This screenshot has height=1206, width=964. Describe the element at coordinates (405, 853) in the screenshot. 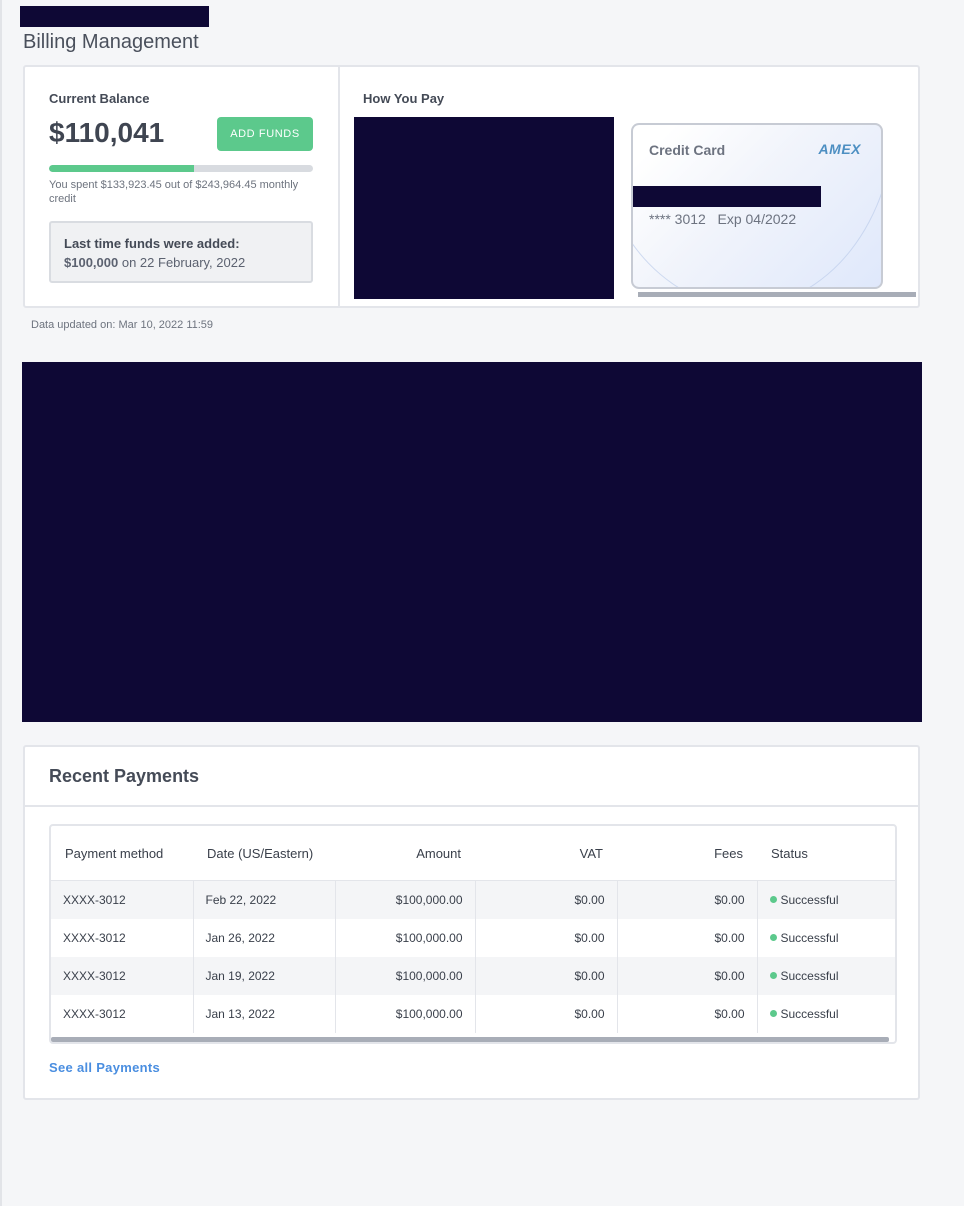

I see `column-header-amount: Amount` at that location.